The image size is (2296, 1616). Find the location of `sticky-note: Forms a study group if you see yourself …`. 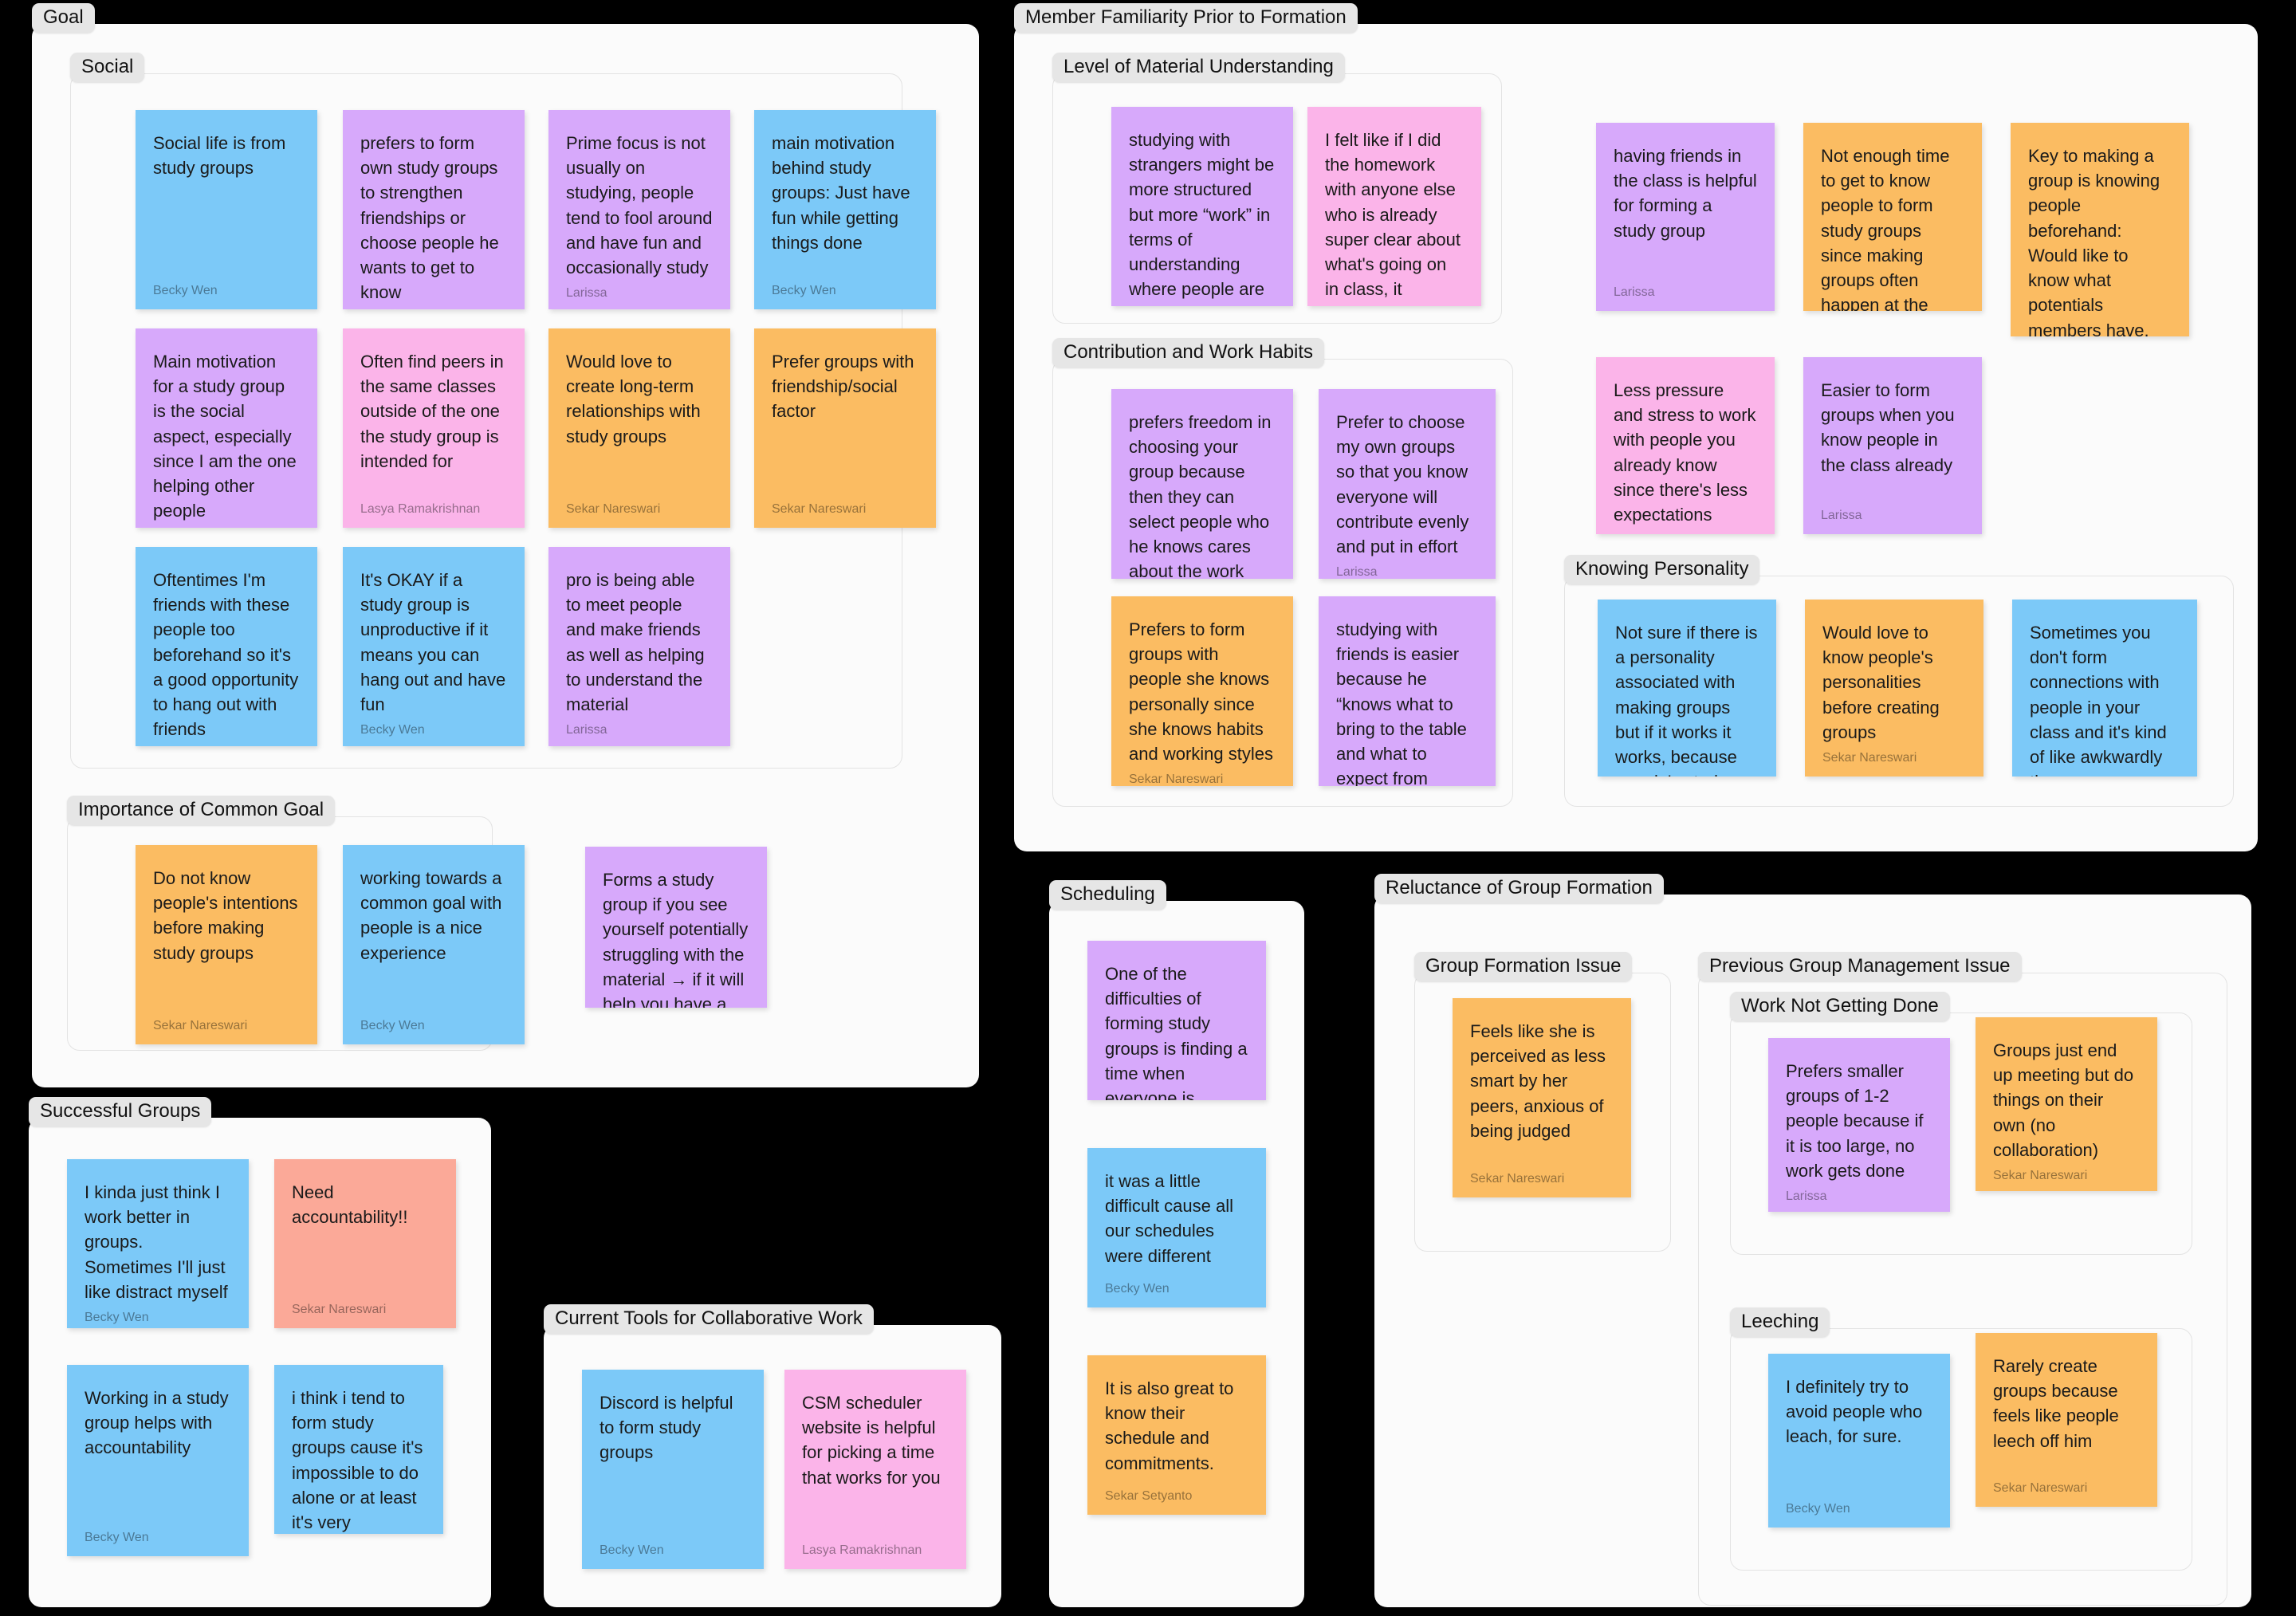

sticky-note: Forms a study group if you see yourself … is located at coordinates (676, 927).